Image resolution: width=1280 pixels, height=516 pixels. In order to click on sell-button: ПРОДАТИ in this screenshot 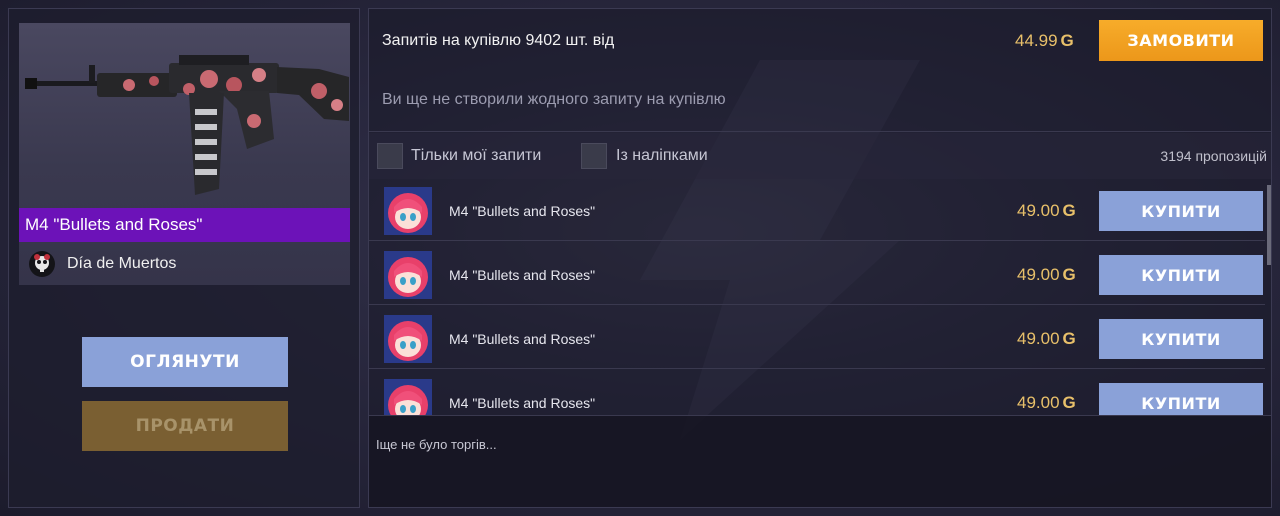, I will do `click(185, 426)`.